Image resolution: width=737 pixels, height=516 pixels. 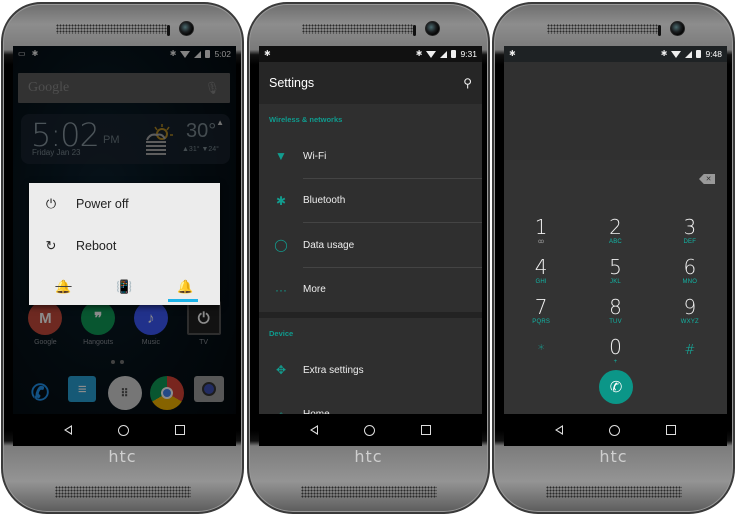 I want to click on key-digit: #, so click(x=690, y=350).